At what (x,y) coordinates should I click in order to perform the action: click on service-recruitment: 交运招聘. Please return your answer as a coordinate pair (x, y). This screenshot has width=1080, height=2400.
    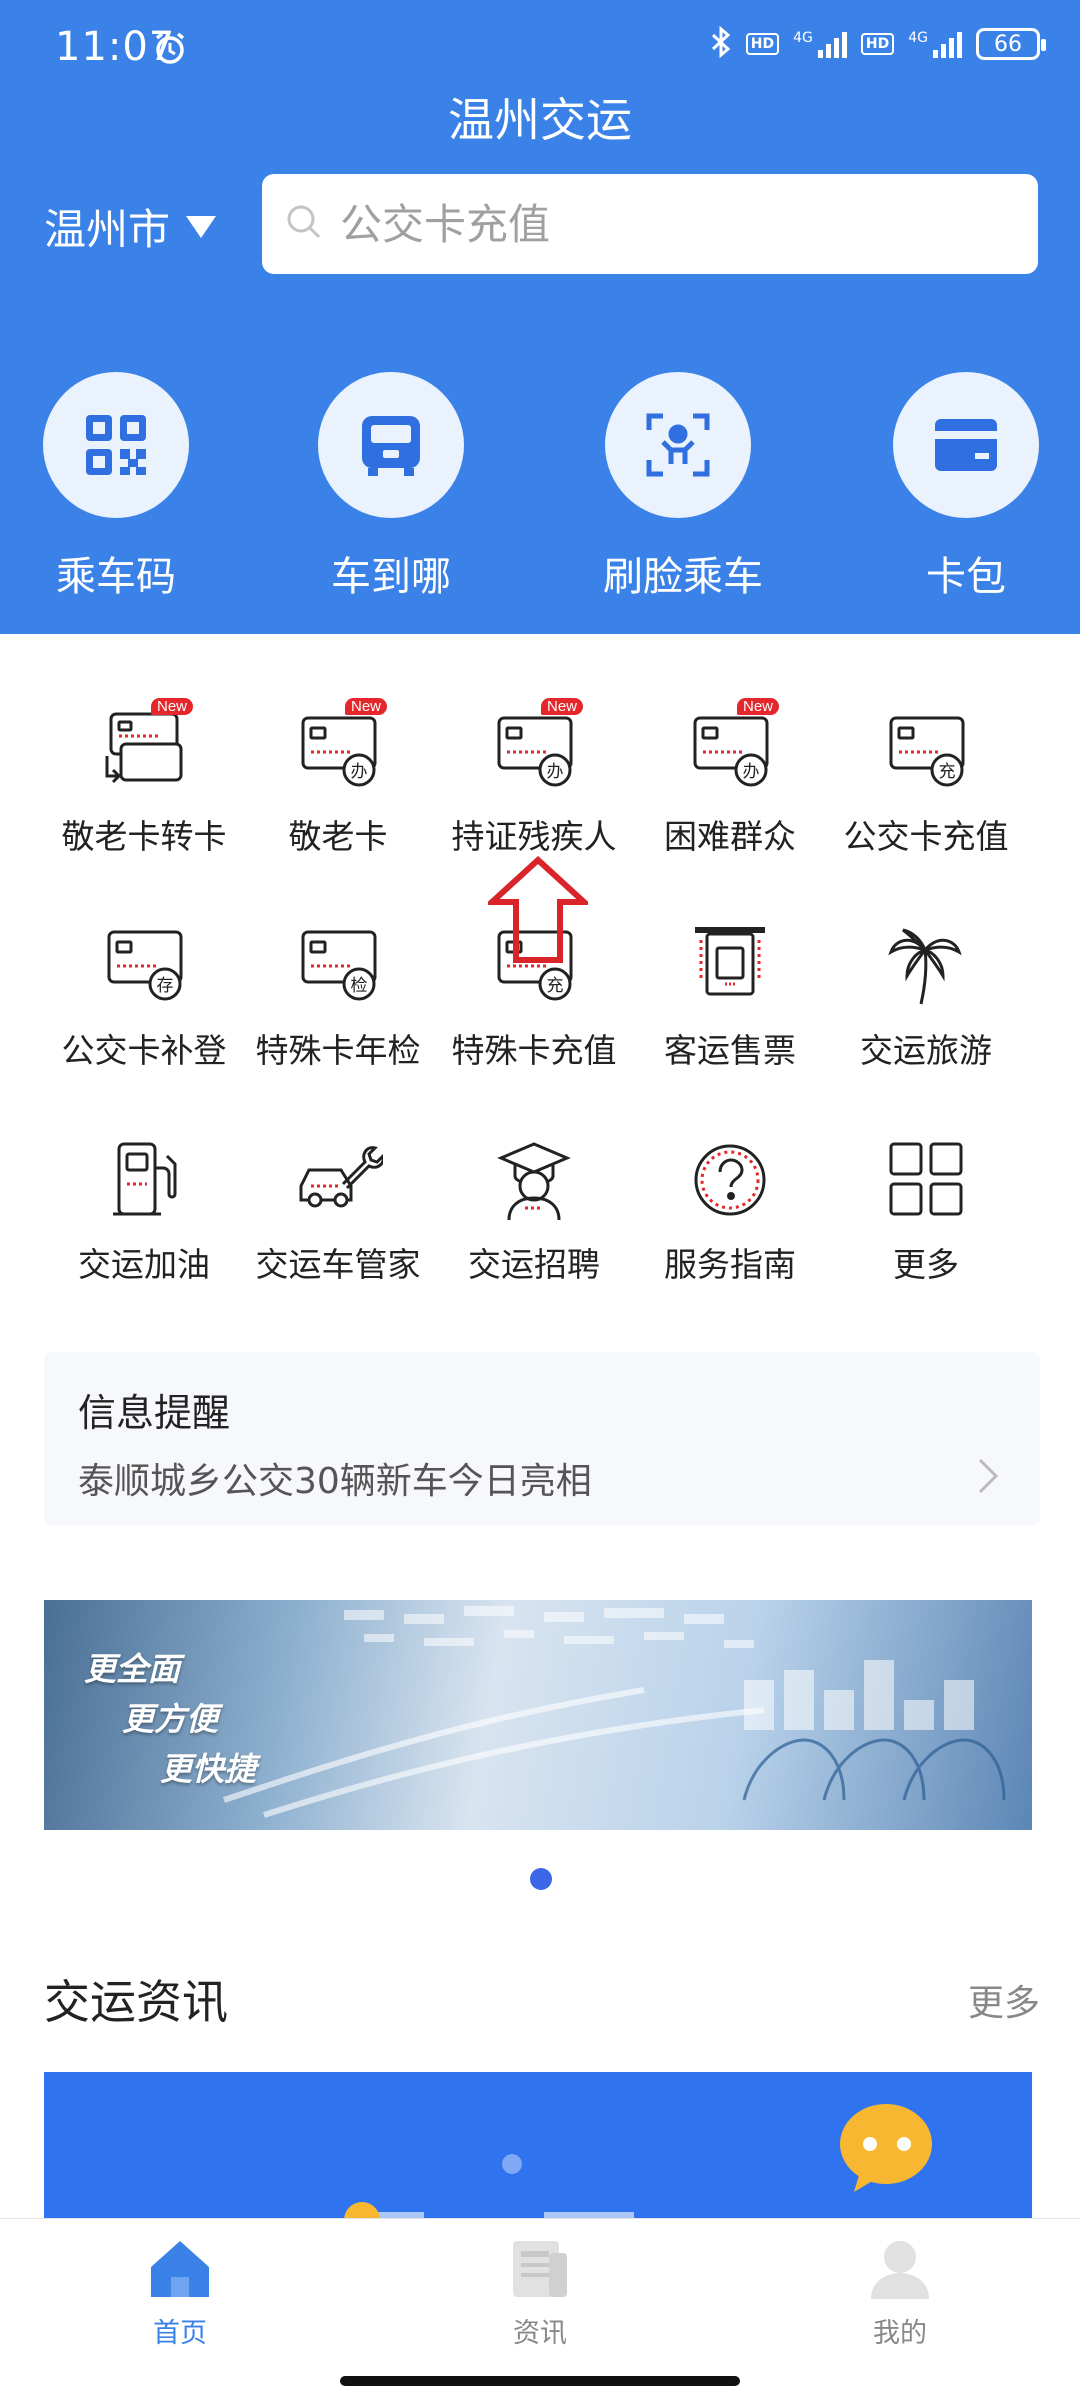
    Looking at the image, I should click on (534, 1210).